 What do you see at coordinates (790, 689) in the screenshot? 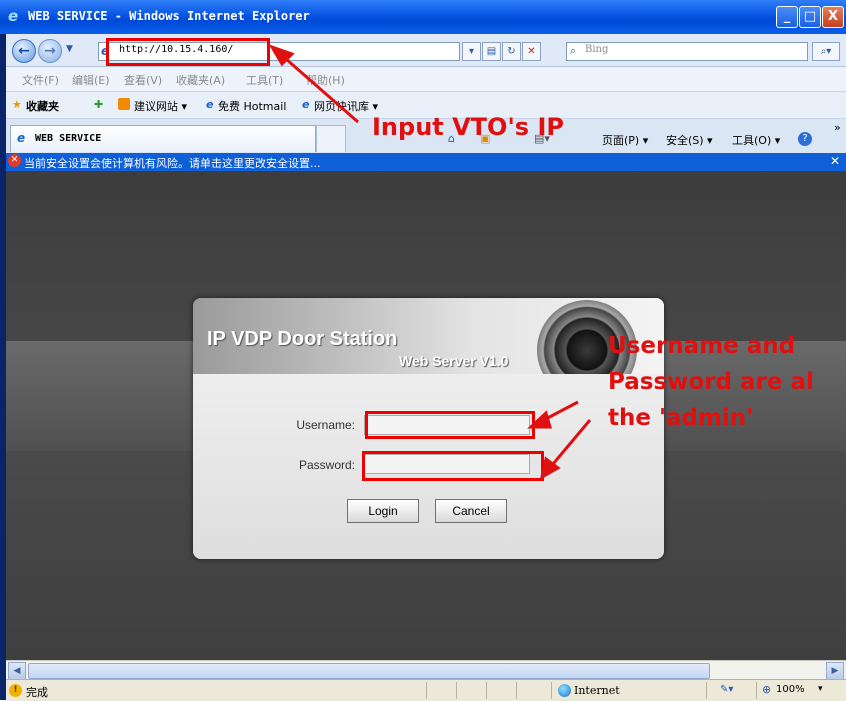
I see `zoom-level: 100%` at bounding box center [790, 689].